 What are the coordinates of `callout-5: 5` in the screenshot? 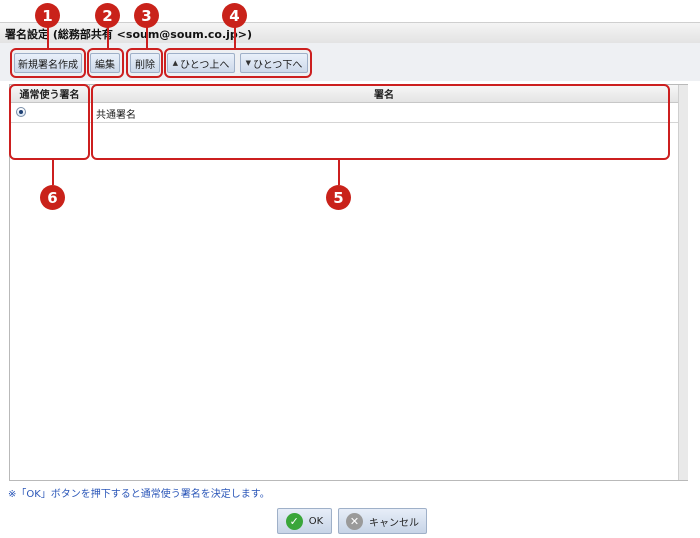 It's located at (338, 197).